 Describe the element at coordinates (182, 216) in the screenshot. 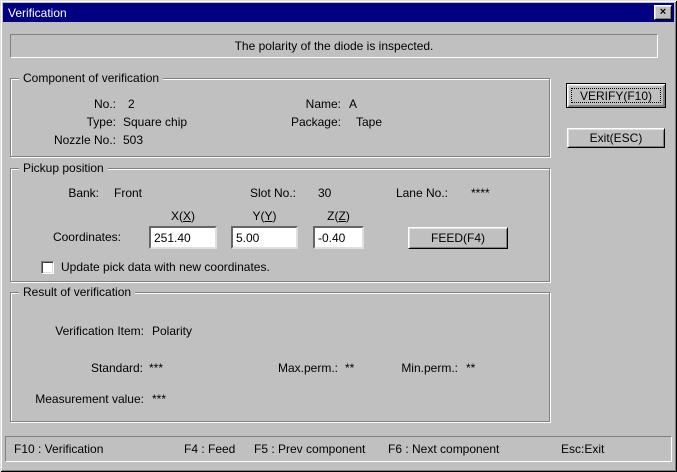

I see `x-axis-header: X(X)` at that location.